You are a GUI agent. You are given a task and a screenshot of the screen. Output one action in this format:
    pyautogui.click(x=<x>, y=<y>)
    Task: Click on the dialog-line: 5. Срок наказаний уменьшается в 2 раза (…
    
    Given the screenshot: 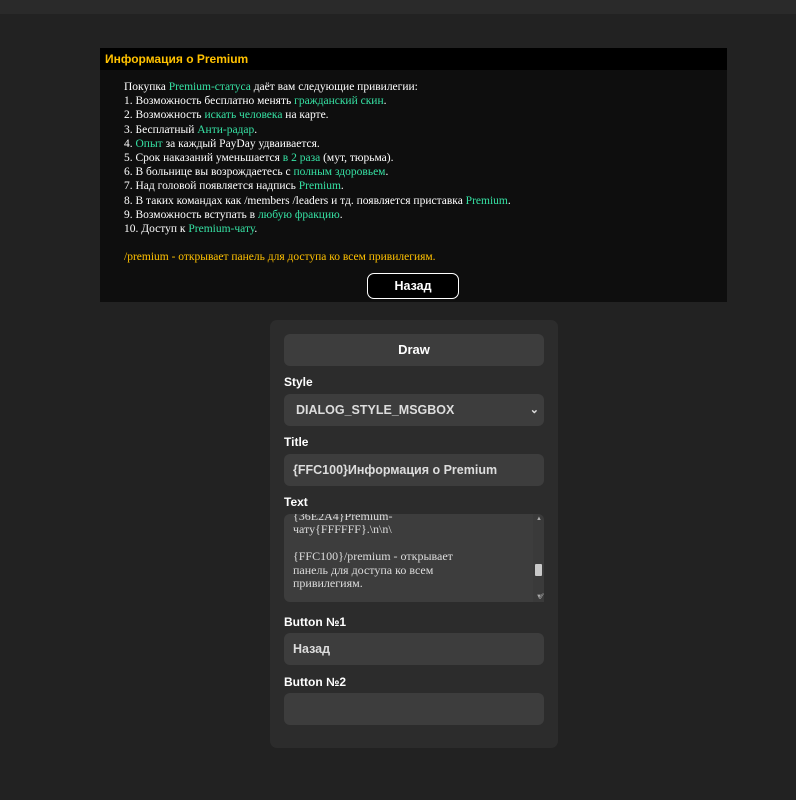 What is the action you would take?
    pyautogui.click(x=422, y=158)
    